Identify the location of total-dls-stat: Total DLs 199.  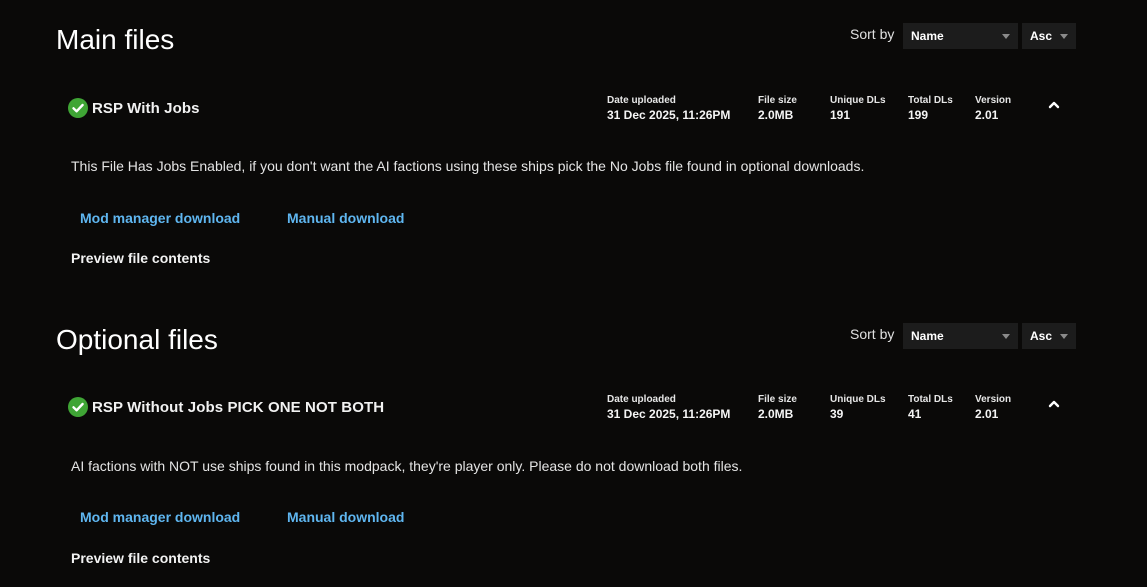
(930, 109).